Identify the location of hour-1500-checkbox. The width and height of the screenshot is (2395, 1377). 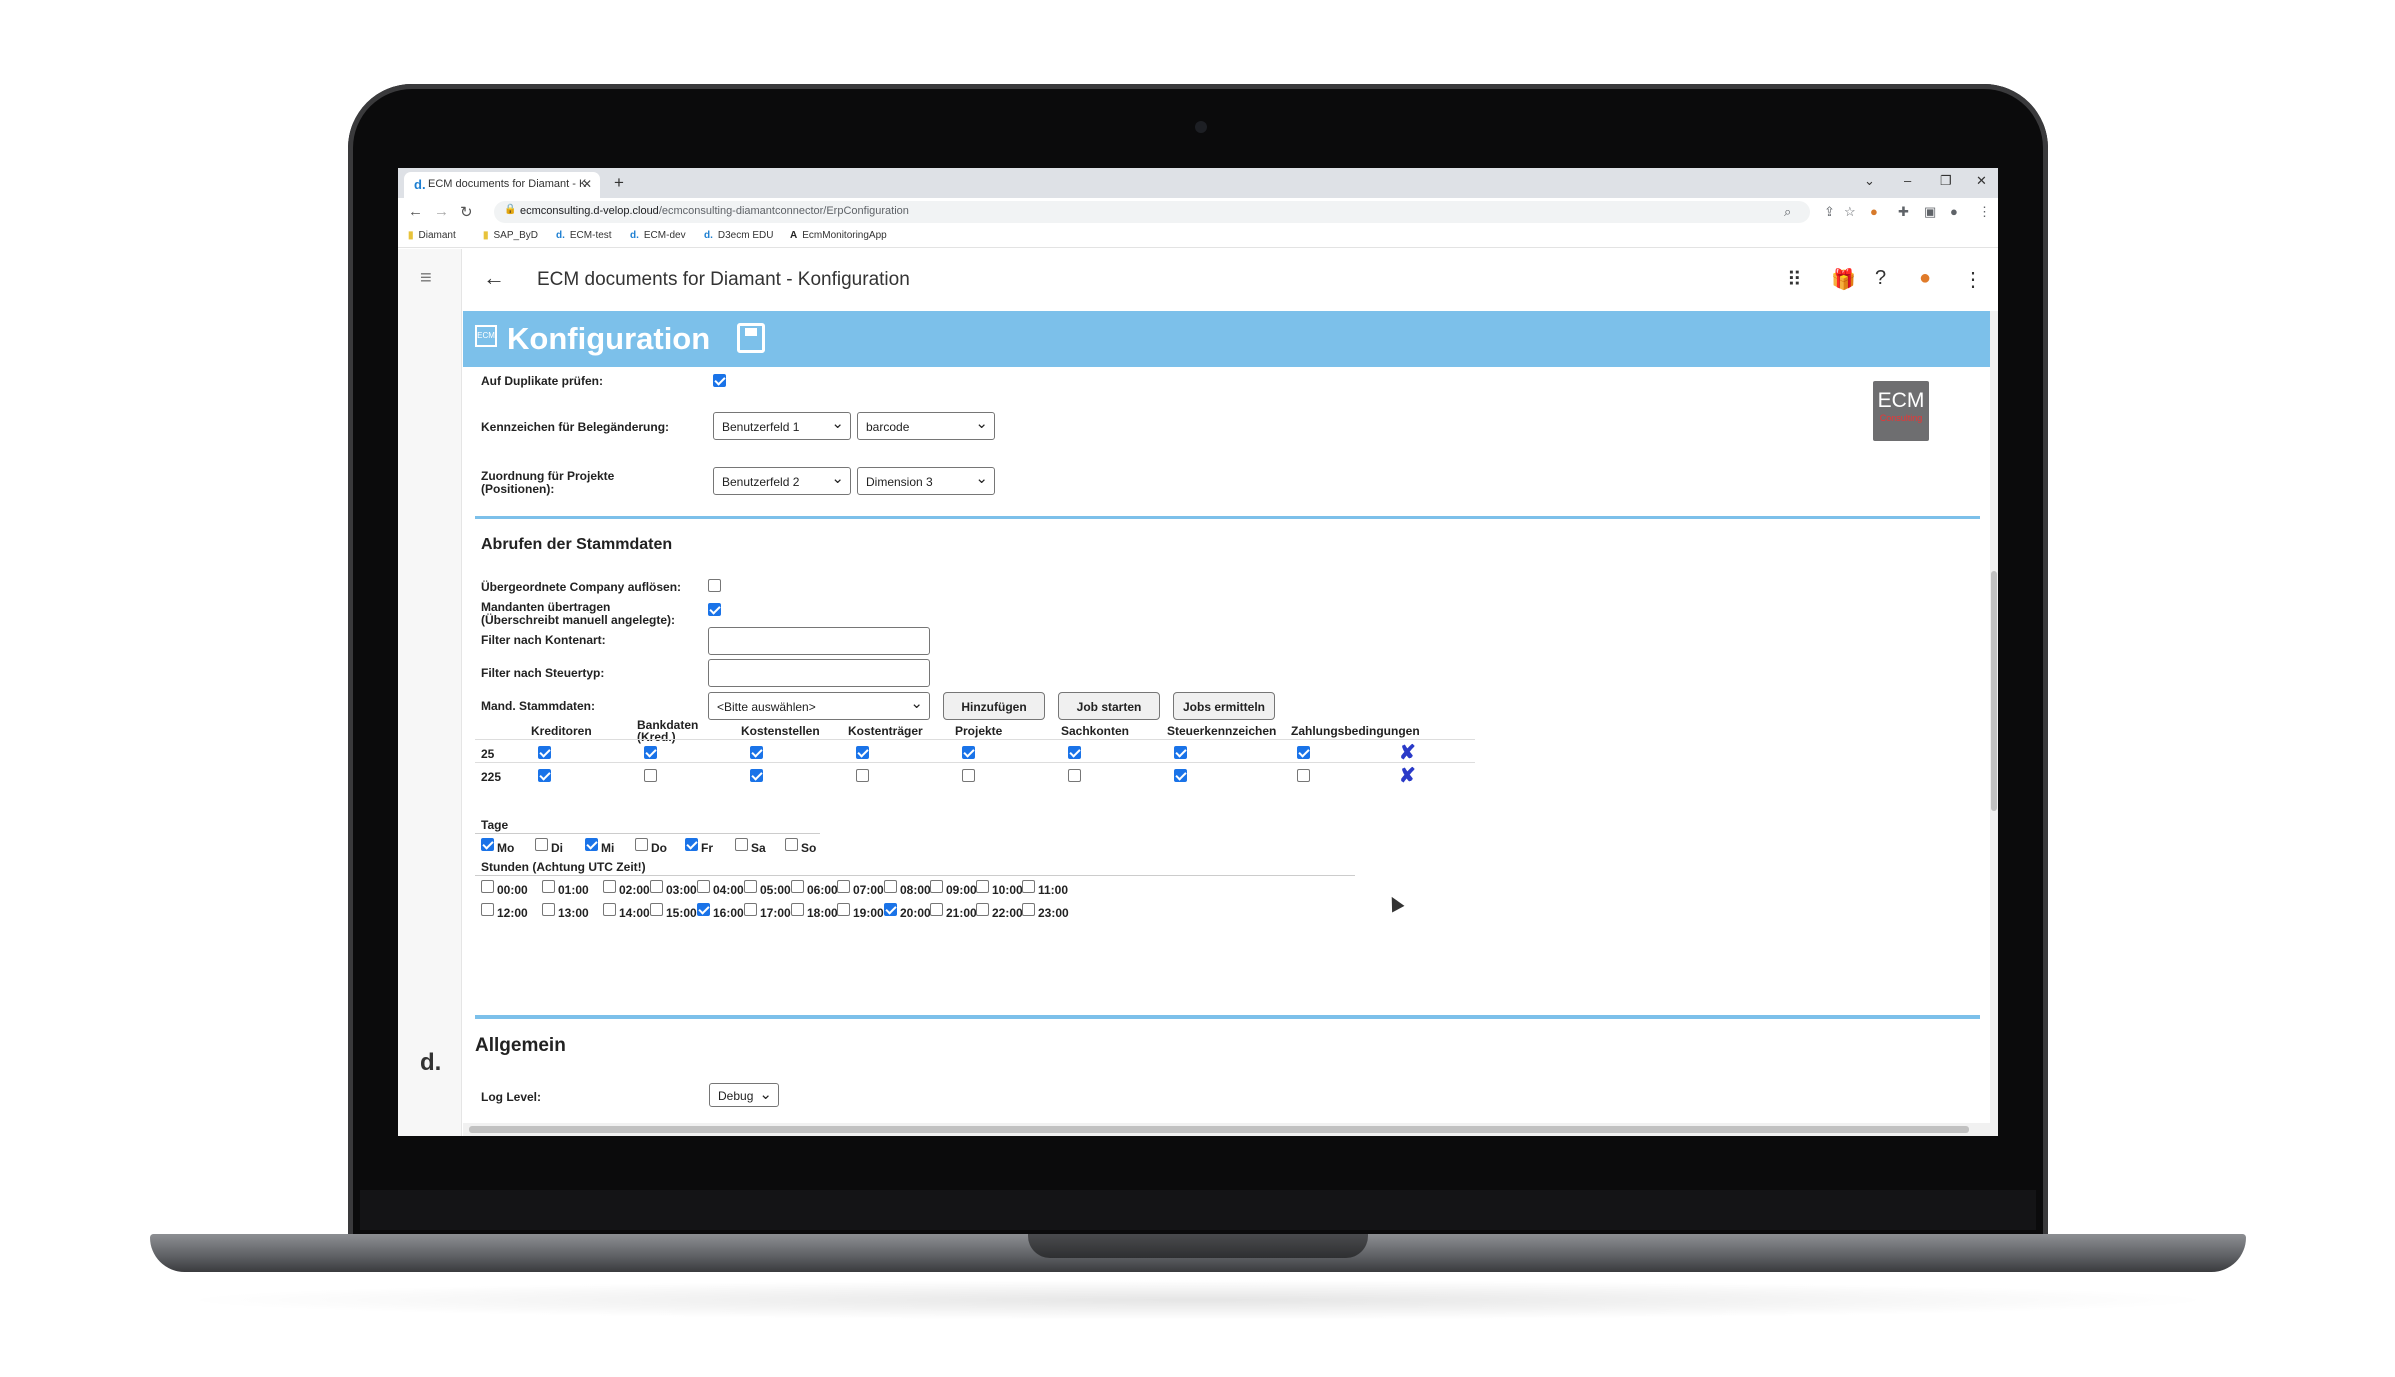
(656, 909).